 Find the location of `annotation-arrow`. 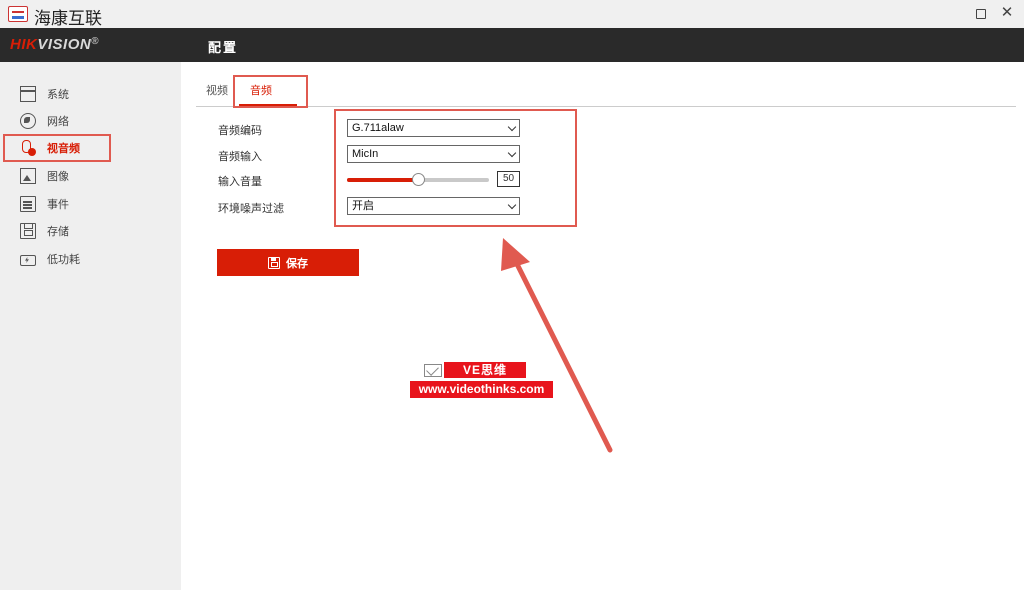

annotation-arrow is located at coordinates (557, 345).